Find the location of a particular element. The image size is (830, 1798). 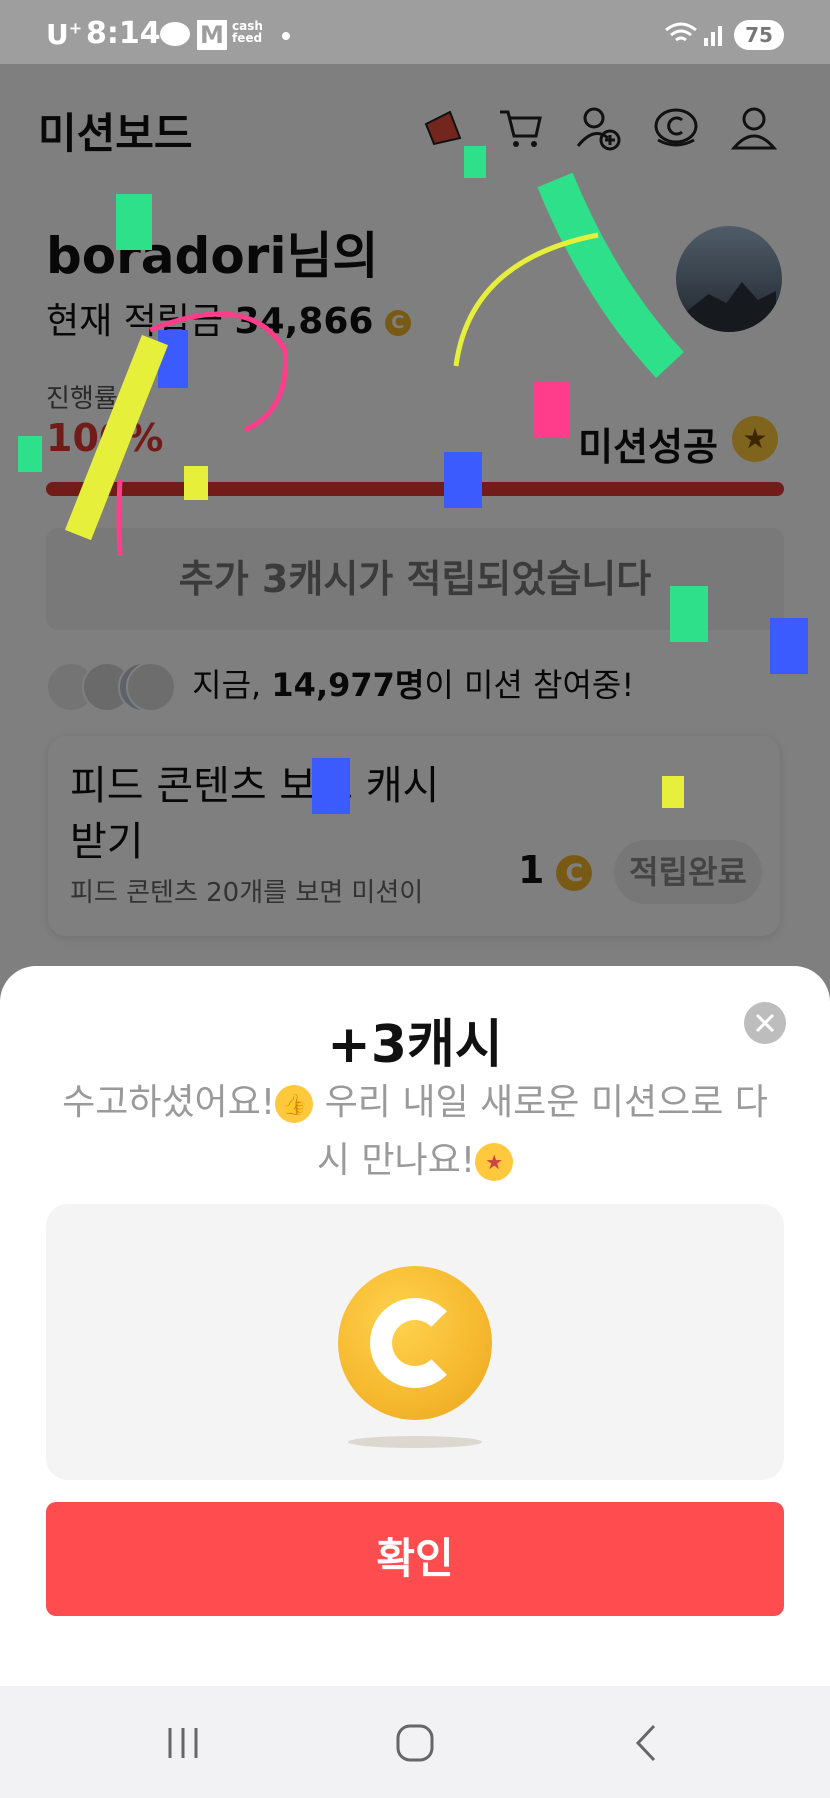

confirm-button: 확인 is located at coordinates (415, 1559).